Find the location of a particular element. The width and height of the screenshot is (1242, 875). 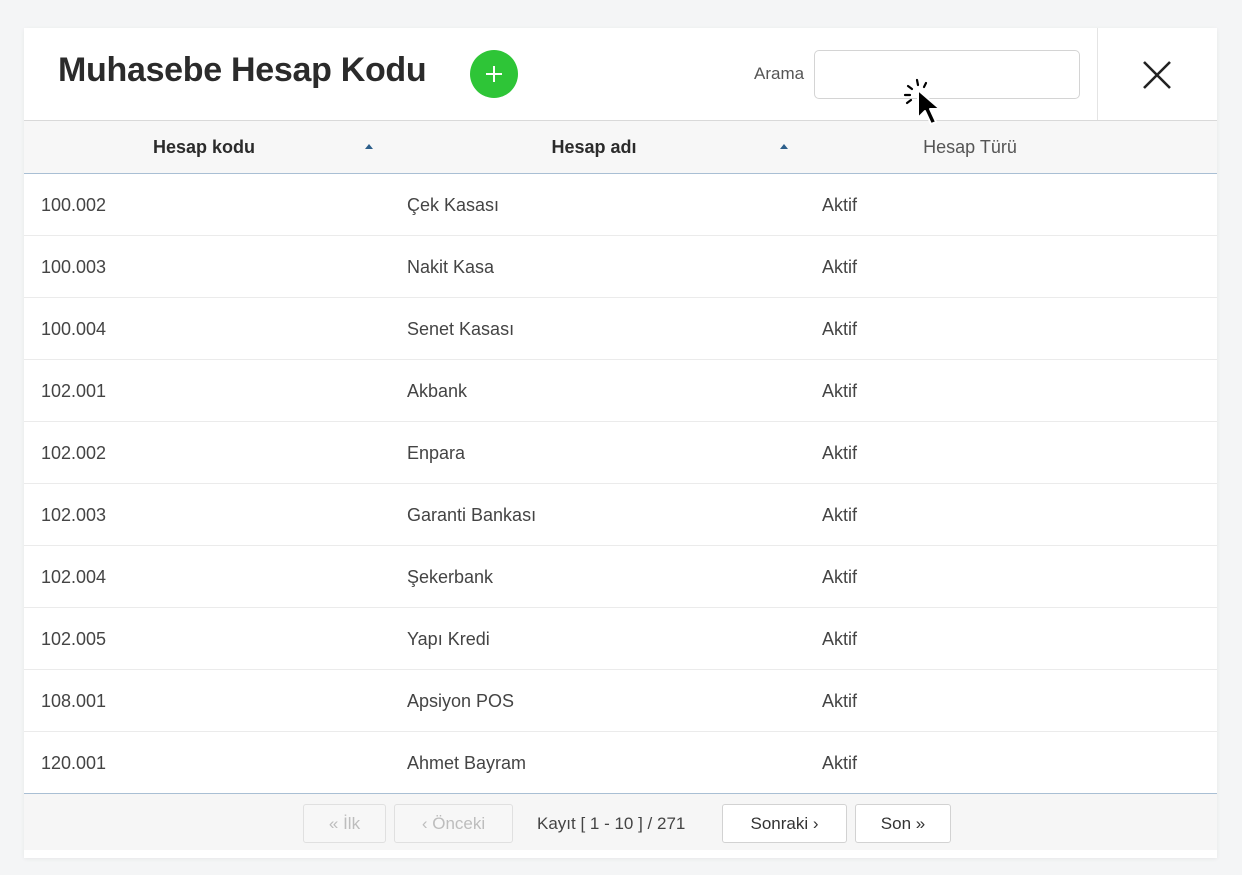

cell-account-code: 102.005 is located at coordinates (74, 638).